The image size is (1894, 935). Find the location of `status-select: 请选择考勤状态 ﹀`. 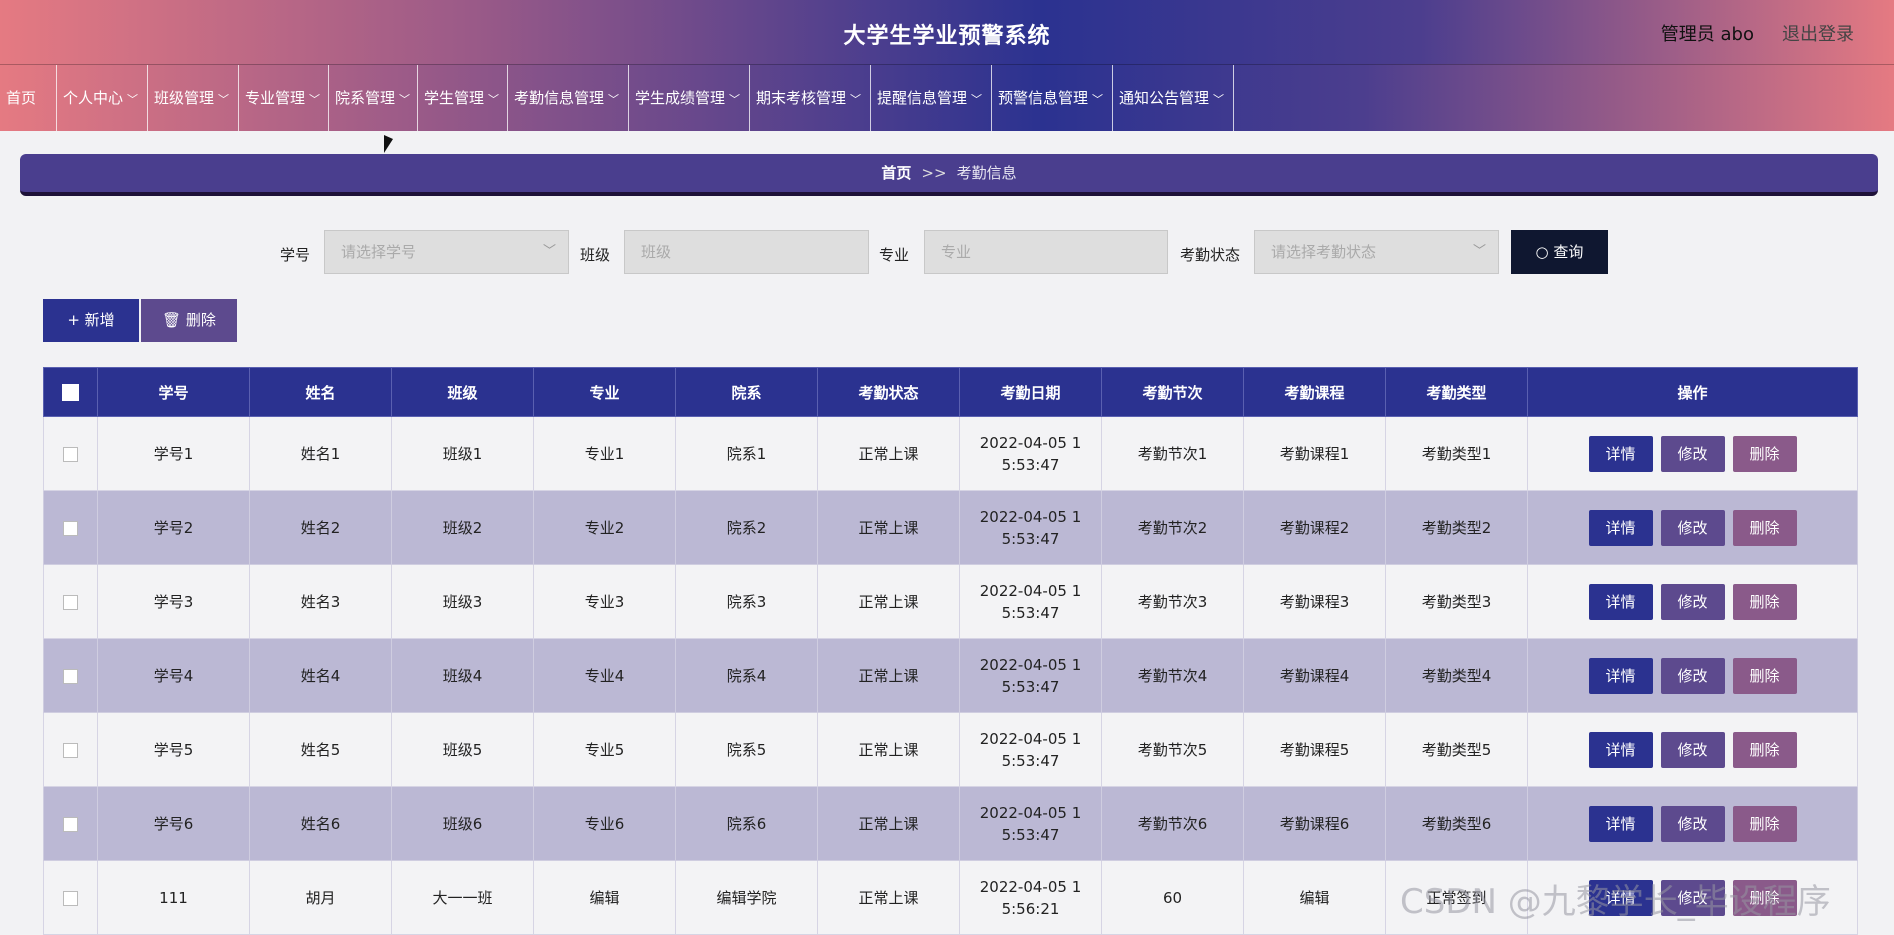

status-select: 请选择考勤状态 ﹀ is located at coordinates (1376, 252).